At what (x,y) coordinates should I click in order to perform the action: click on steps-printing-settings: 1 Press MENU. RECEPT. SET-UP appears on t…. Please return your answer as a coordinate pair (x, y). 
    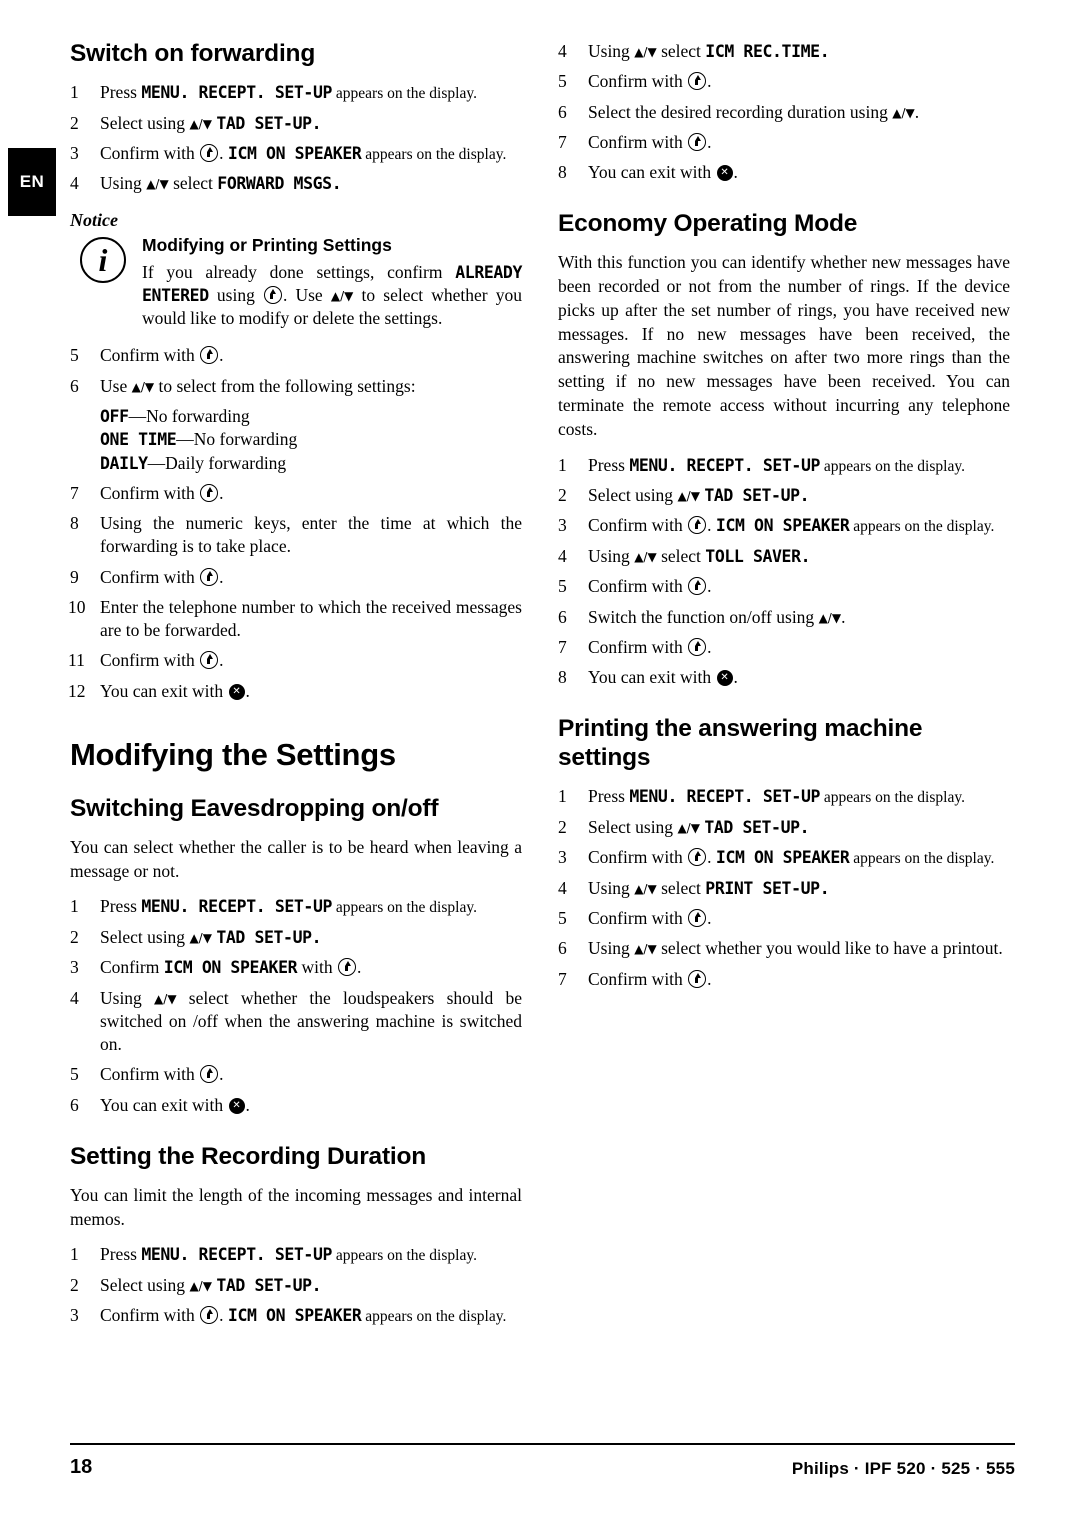
    Looking at the image, I should click on (784, 888).